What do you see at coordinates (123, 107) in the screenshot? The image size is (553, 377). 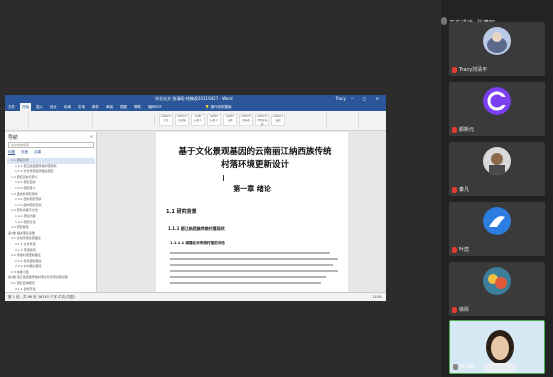 I see `tab-view: 视图` at bounding box center [123, 107].